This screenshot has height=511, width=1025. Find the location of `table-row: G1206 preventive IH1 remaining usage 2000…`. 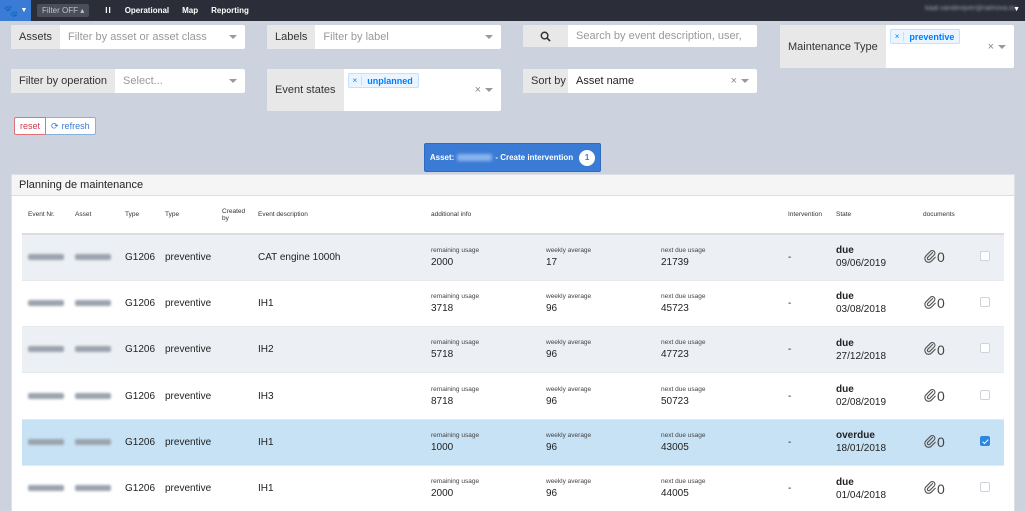

table-row: G1206 preventive IH1 remaining usage 2000… is located at coordinates (513, 488).